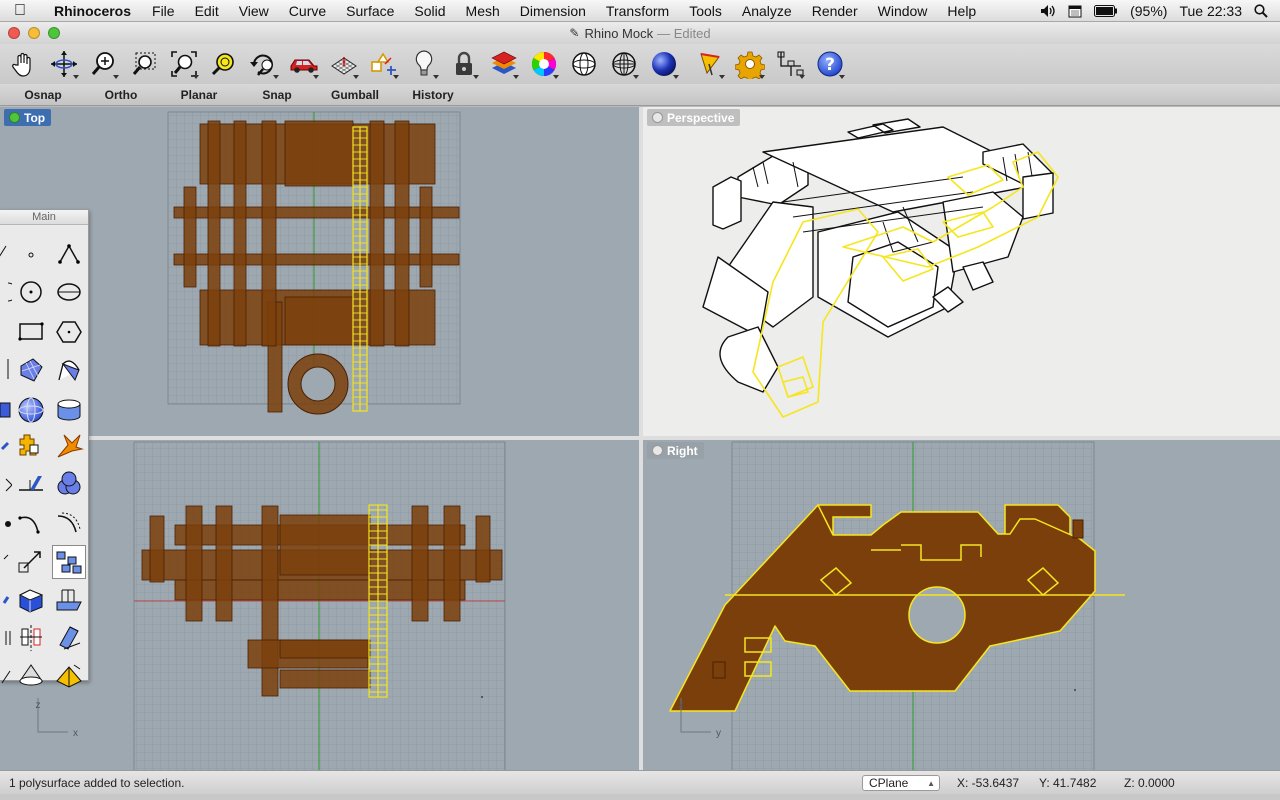 The width and height of the screenshot is (1280, 800). I want to click on zoom-selected-icon, so click(224, 64).